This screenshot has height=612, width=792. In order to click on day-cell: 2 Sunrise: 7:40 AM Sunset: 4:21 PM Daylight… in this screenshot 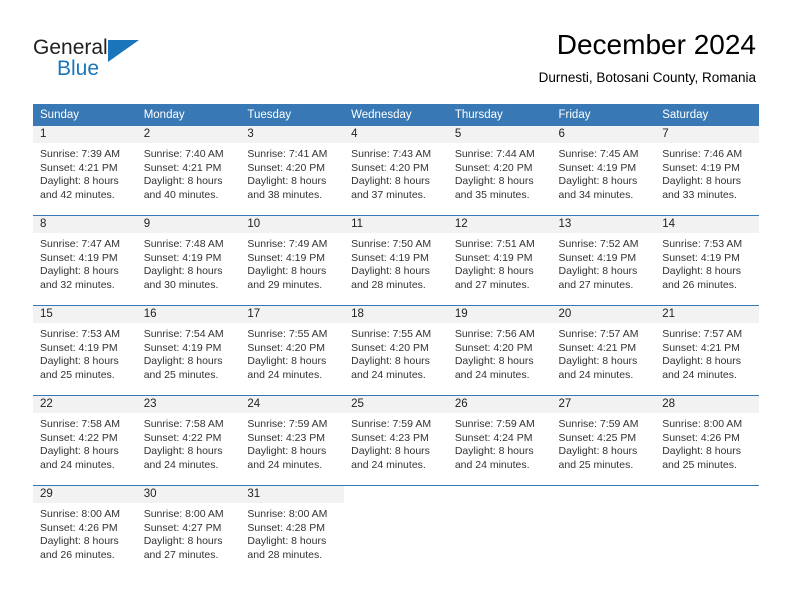, I will do `click(188, 171)`.